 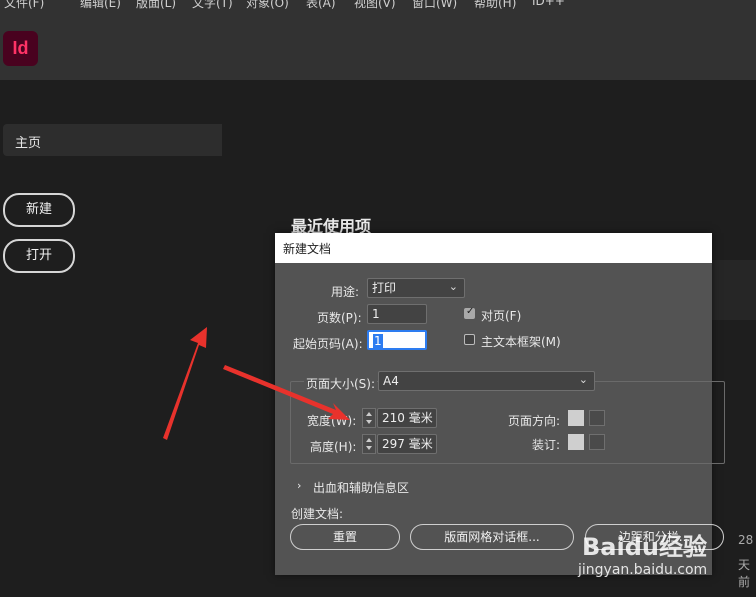 What do you see at coordinates (286, 392) in the screenshot?
I see `arrow-right-icon` at bounding box center [286, 392].